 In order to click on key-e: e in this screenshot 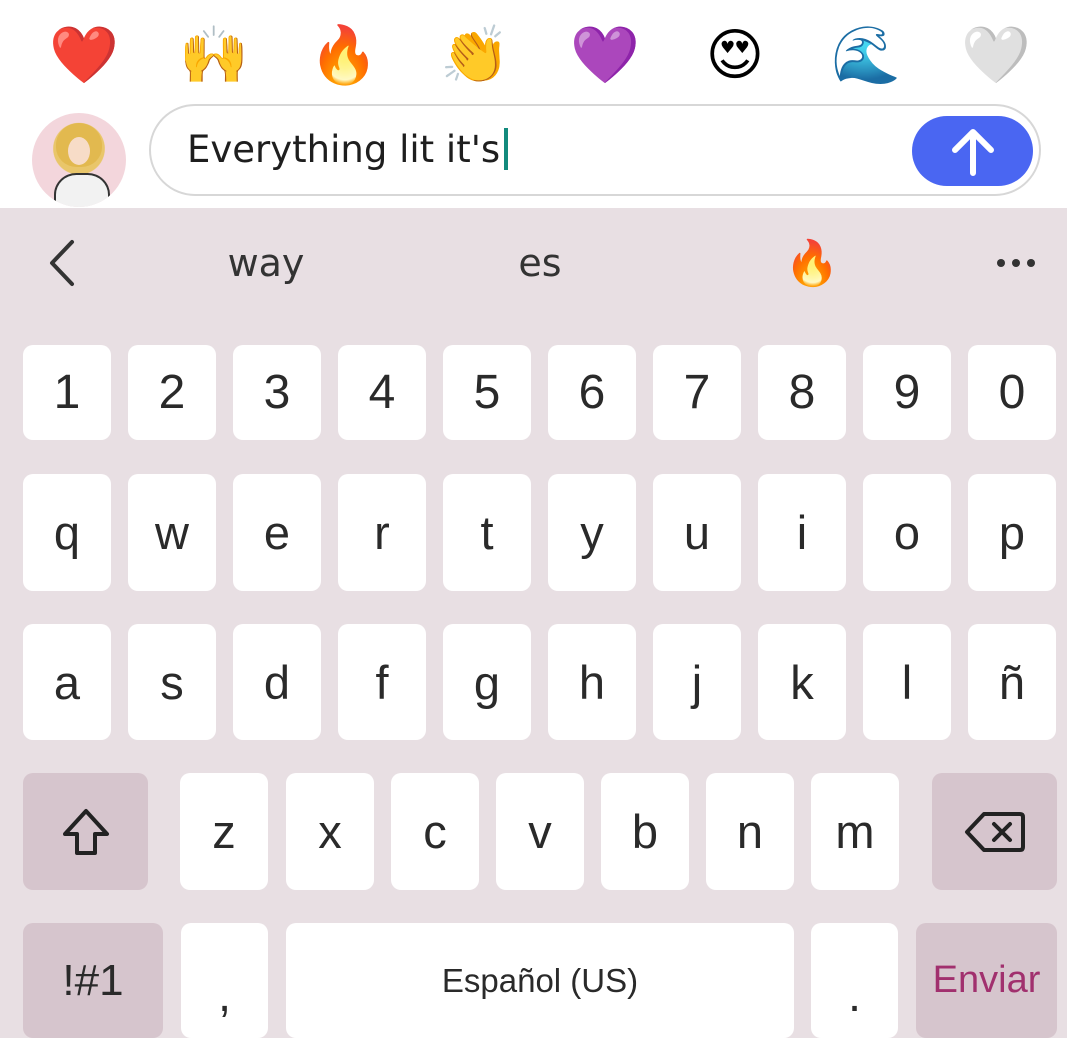, I will do `click(277, 532)`.